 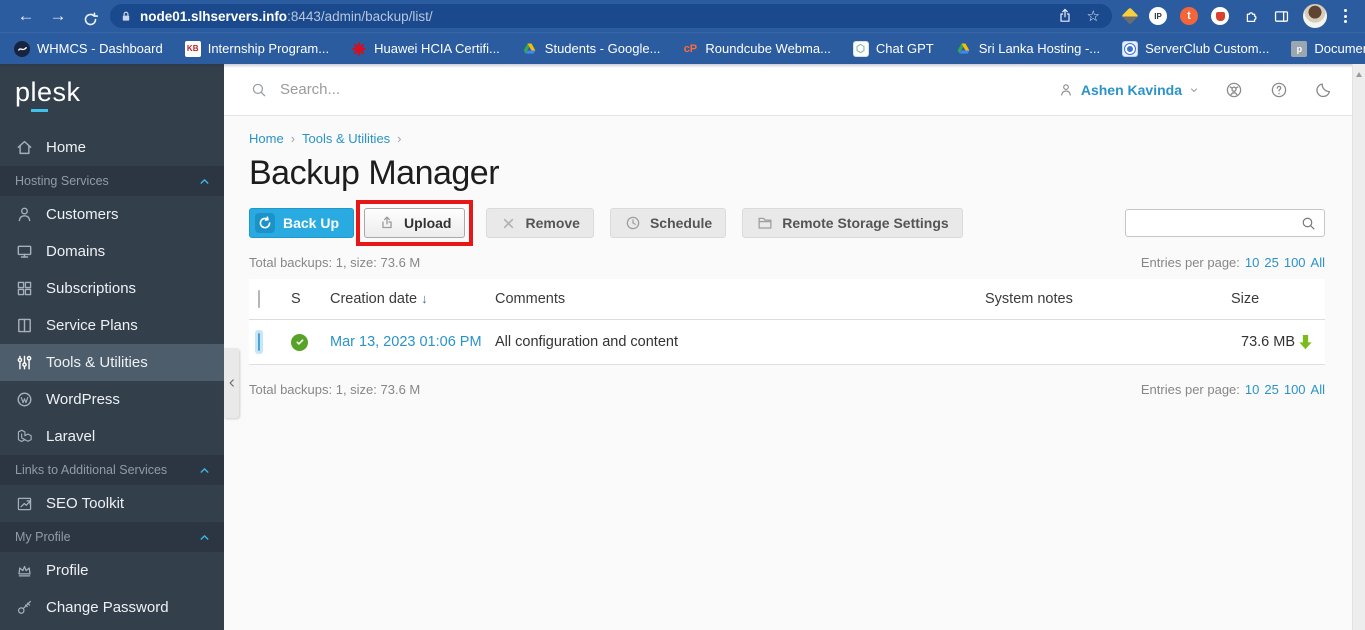 What do you see at coordinates (1324, 90) in the screenshot?
I see `dark-mode-moon-icon` at bounding box center [1324, 90].